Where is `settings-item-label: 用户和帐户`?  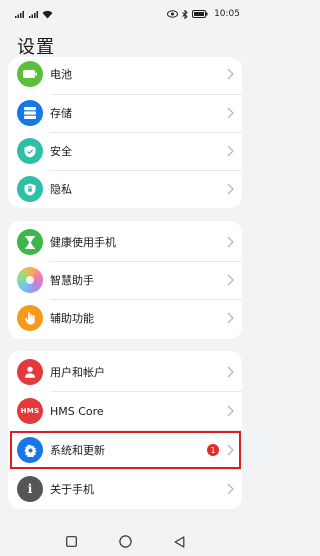 settings-item-label: 用户和帐户 is located at coordinates (77, 372).